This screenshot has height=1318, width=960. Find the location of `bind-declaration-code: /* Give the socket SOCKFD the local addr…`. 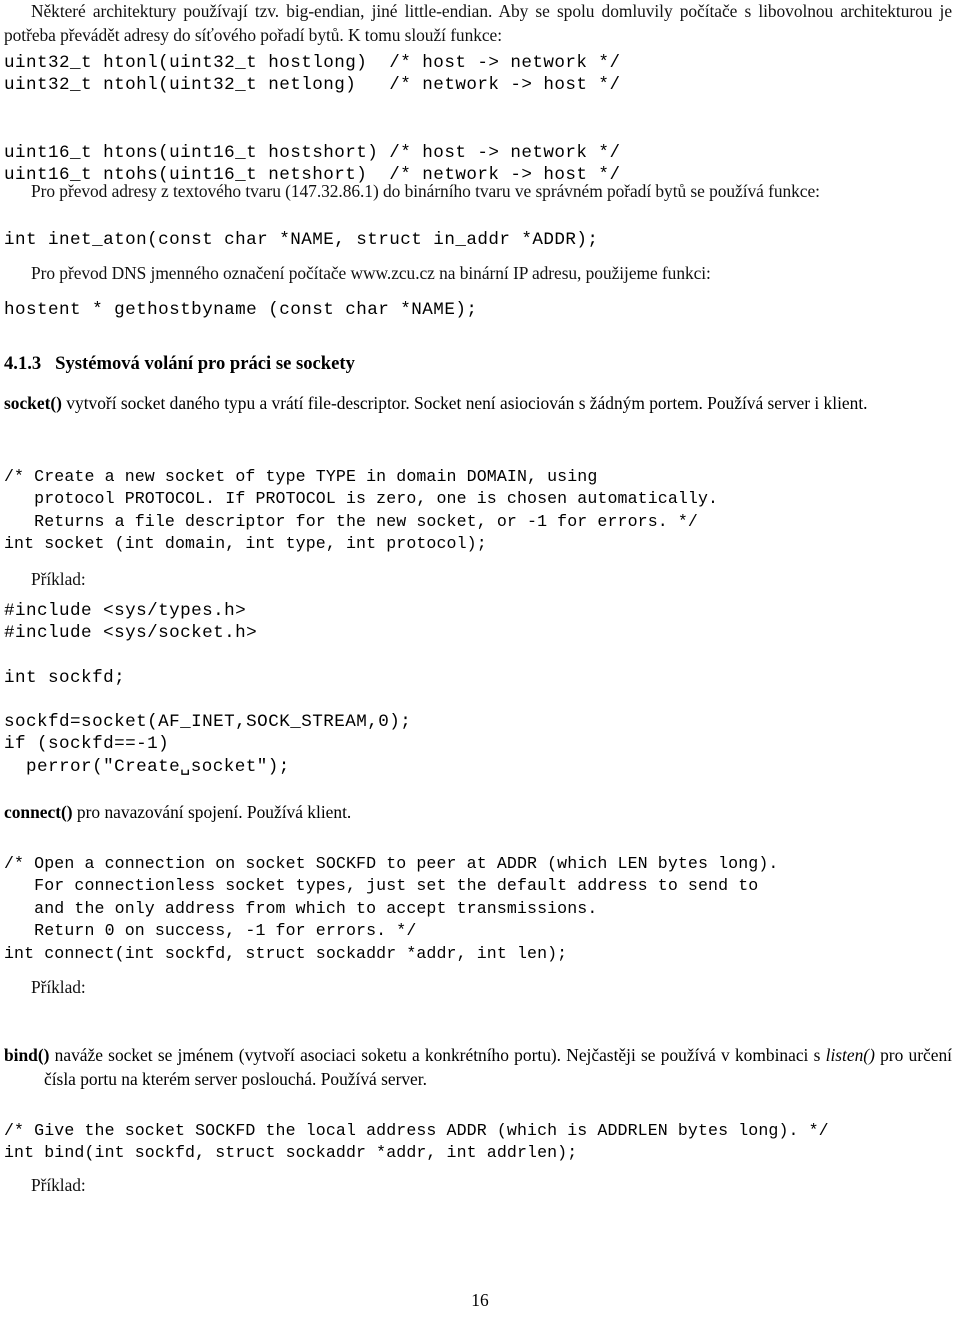

bind-declaration-code: /* Give the socket SOCKFD the local addr… is located at coordinates (416, 1142).